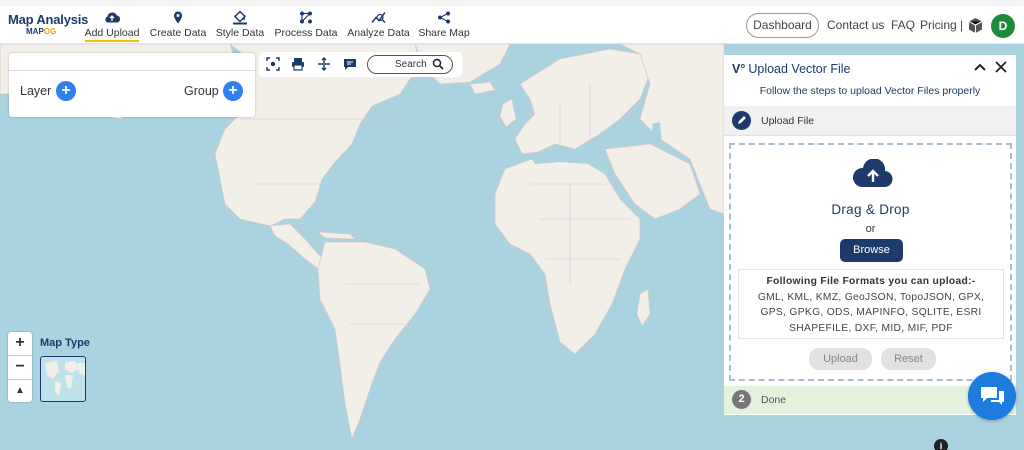 The height and width of the screenshot is (450, 1024). What do you see at coordinates (132, 85) in the screenshot?
I see `layer-panel: Layer + Group +` at bounding box center [132, 85].